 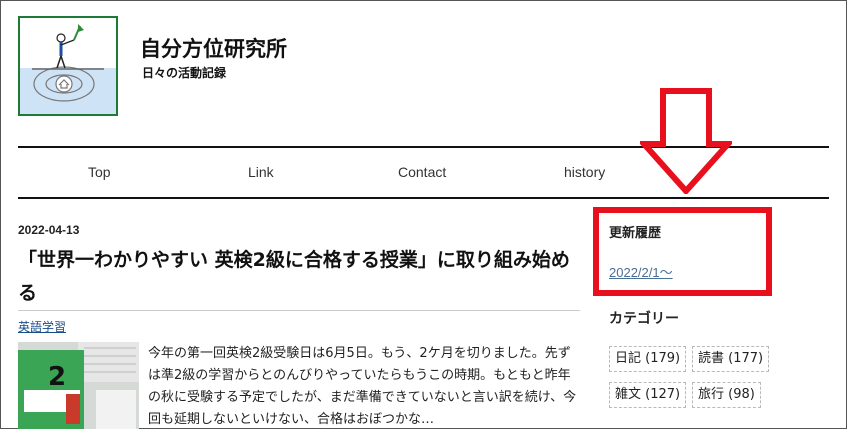 I want to click on site-logo, so click(x=68, y=66).